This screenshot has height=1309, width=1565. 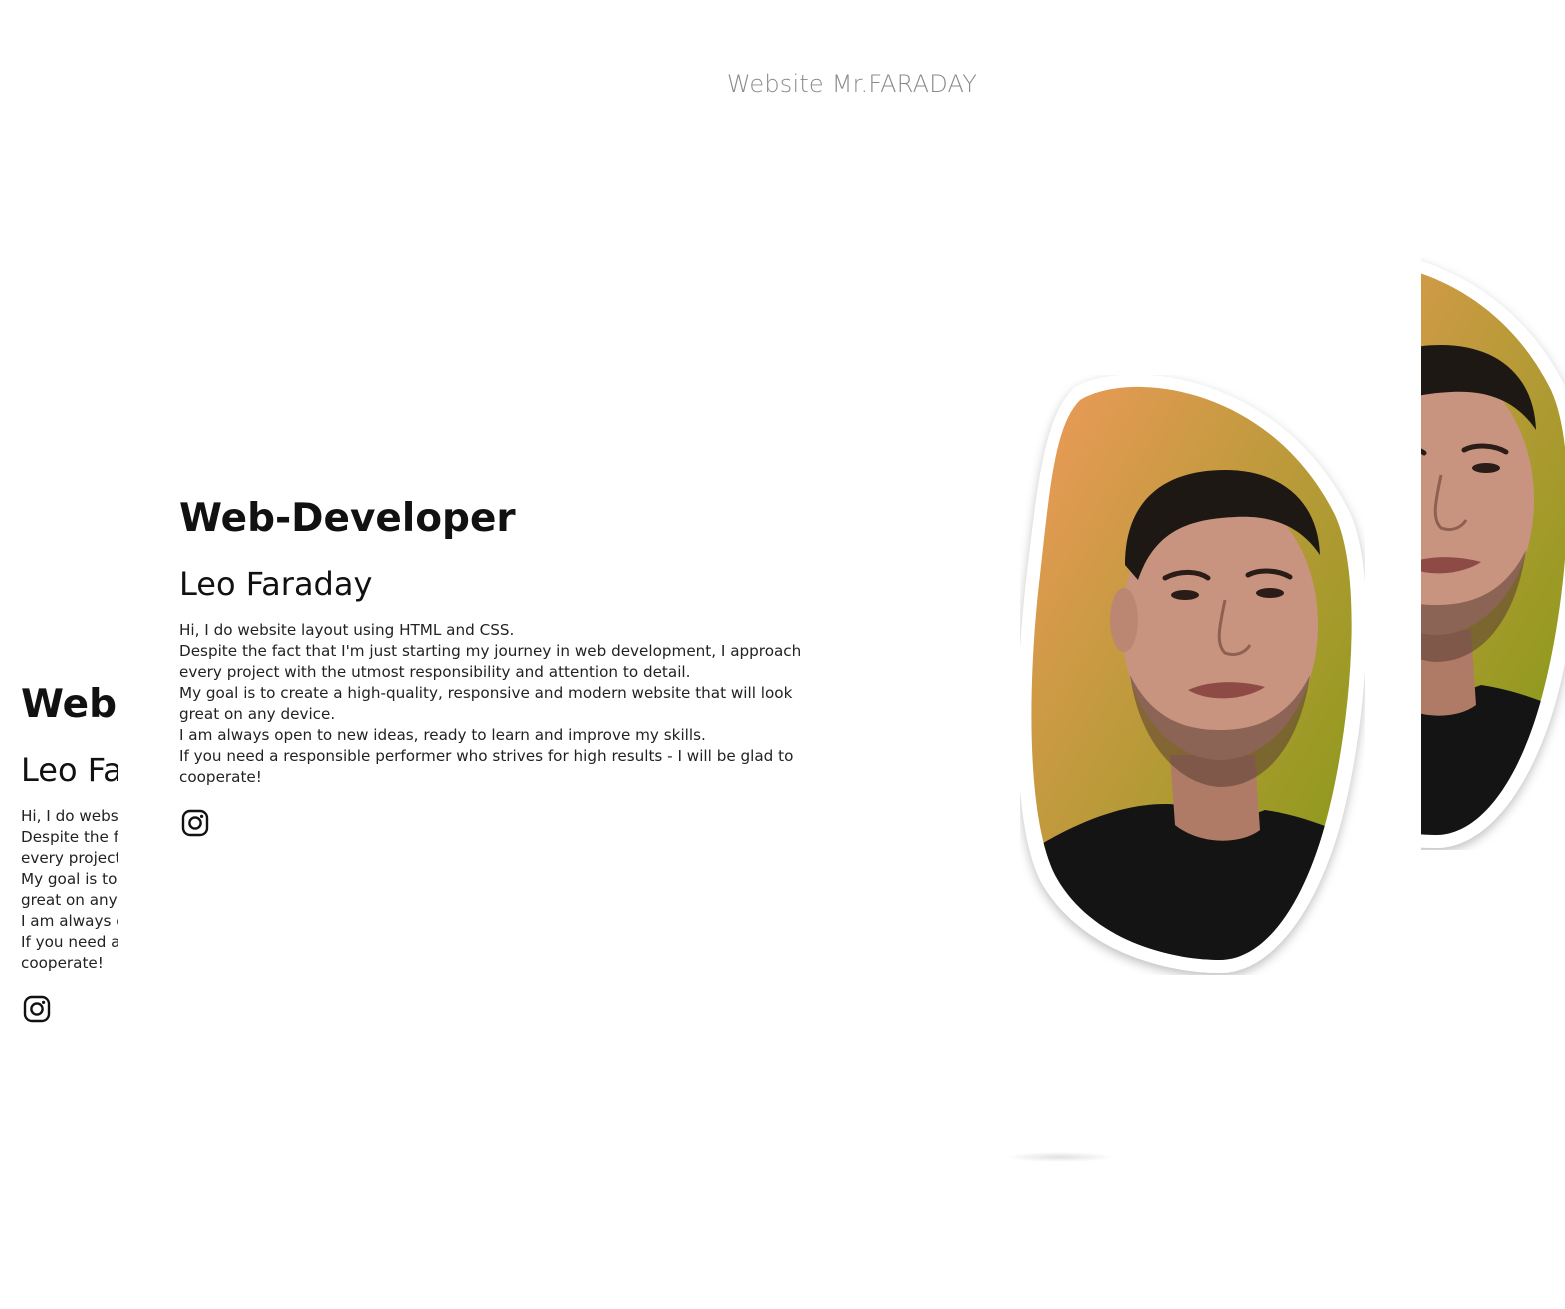 What do you see at coordinates (1493, 550) in the screenshot?
I see `portrait-photo-duplicate` at bounding box center [1493, 550].